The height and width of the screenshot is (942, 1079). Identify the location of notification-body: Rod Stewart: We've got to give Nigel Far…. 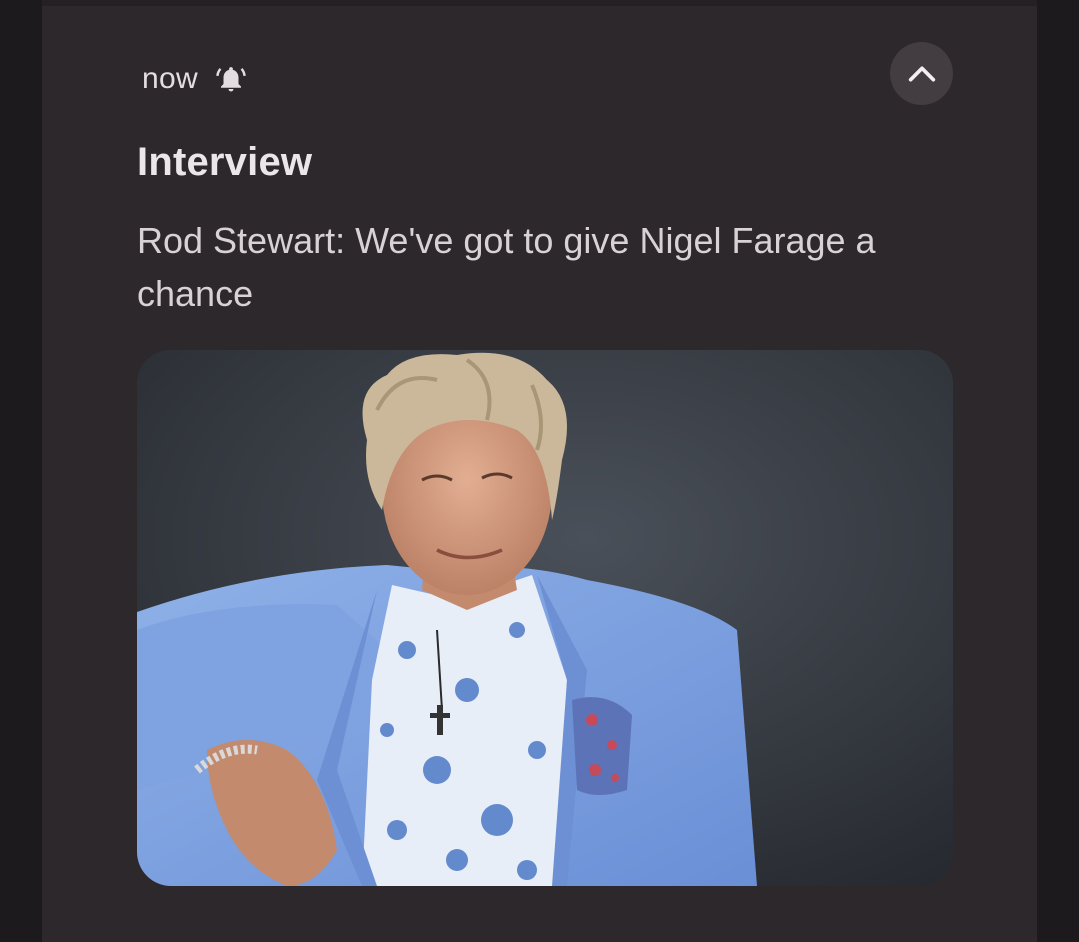
(506, 267).